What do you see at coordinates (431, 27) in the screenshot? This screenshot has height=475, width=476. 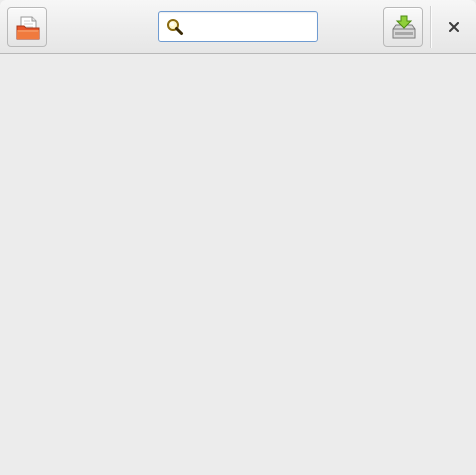 I see `header-separator` at bounding box center [431, 27].